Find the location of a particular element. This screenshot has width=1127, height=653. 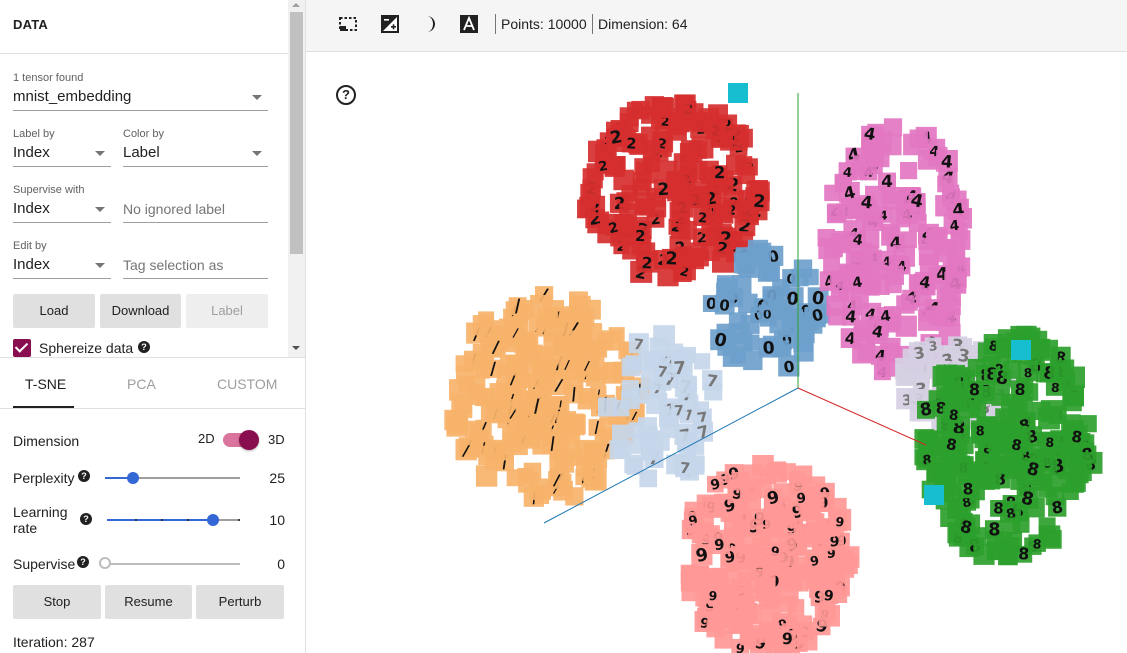

scrollbar-thumb is located at coordinates (296, 133).